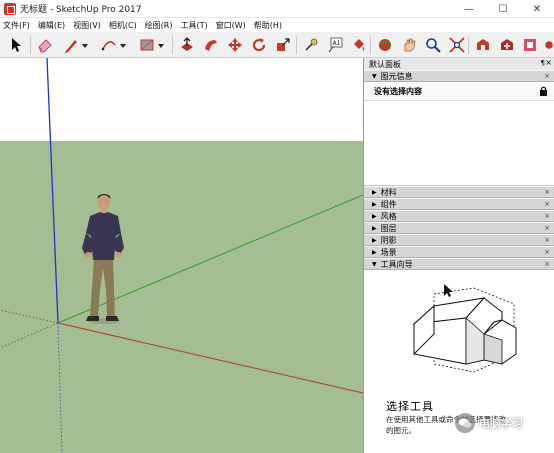  Describe the element at coordinates (501, 423) in the screenshot. I see `watermark-text: 电脑学习` at that location.